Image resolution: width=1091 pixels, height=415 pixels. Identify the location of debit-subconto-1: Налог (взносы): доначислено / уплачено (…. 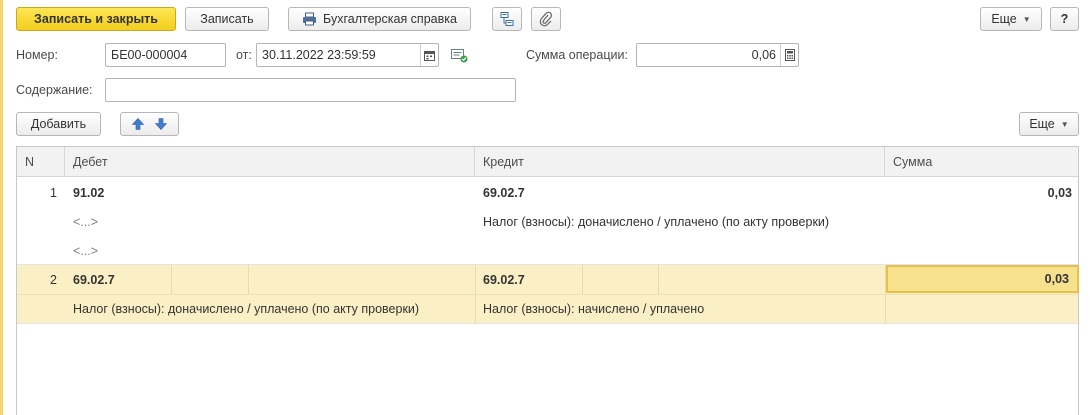
(270, 308).